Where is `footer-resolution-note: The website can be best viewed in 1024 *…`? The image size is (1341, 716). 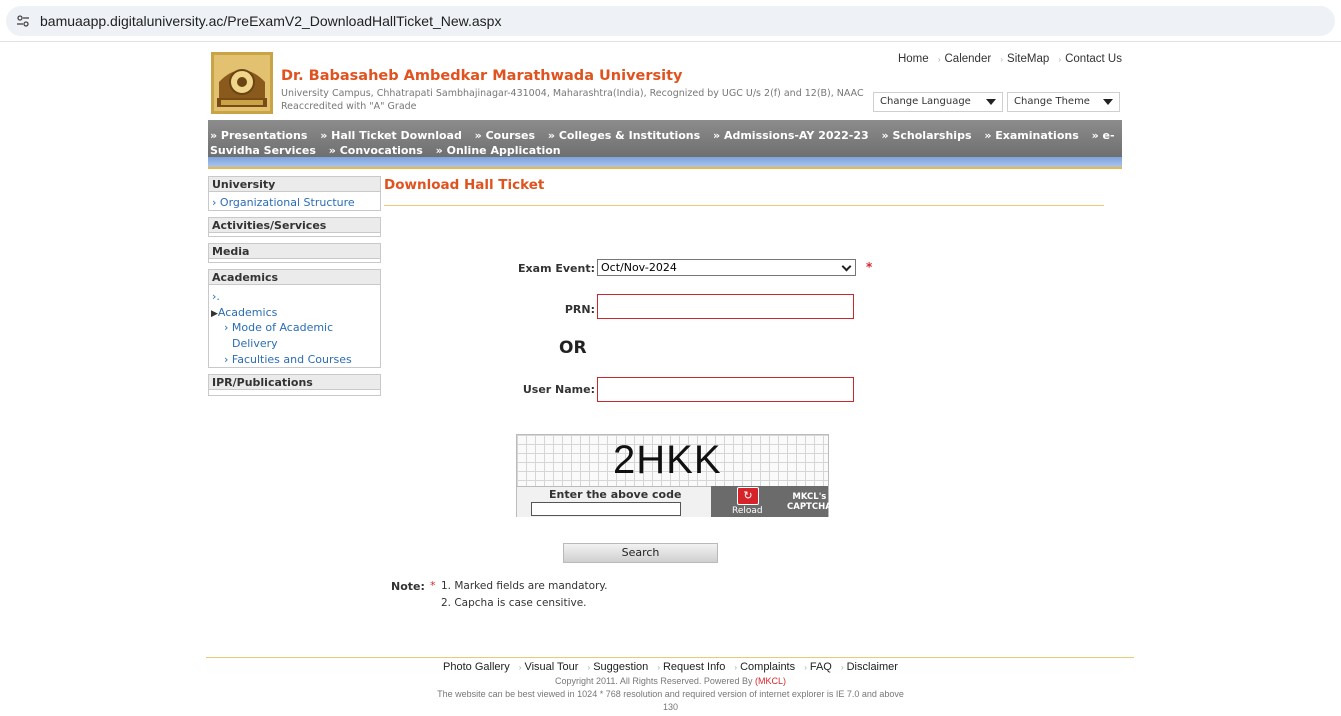 footer-resolution-note: The website can be best viewed in 1024 *… is located at coordinates (670, 694).